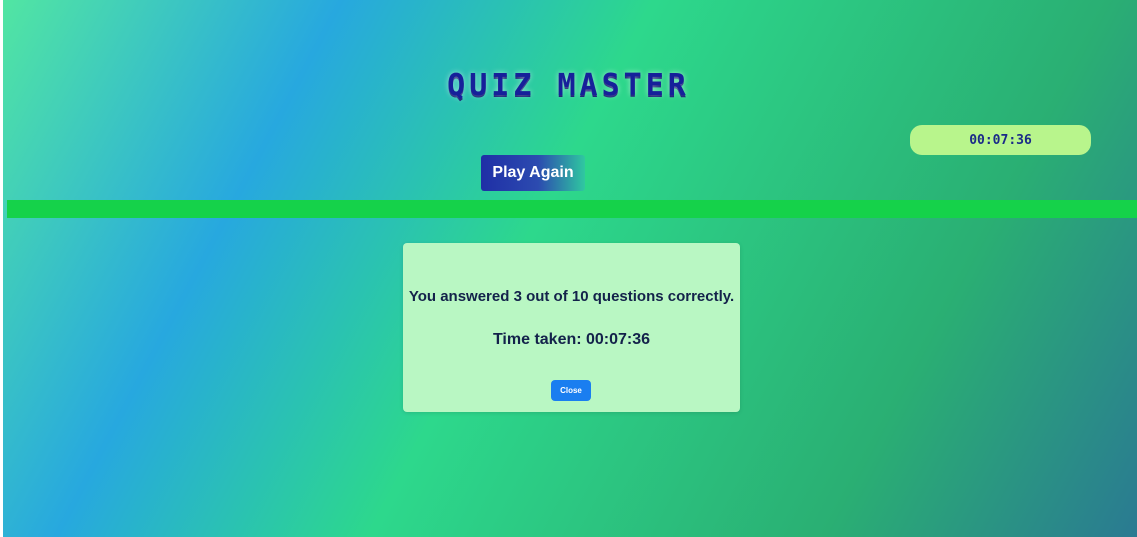 The image size is (1137, 537). What do you see at coordinates (568, 85) in the screenshot?
I see `page-title: QUIZ MASTER` at bounding box center [568, 85].